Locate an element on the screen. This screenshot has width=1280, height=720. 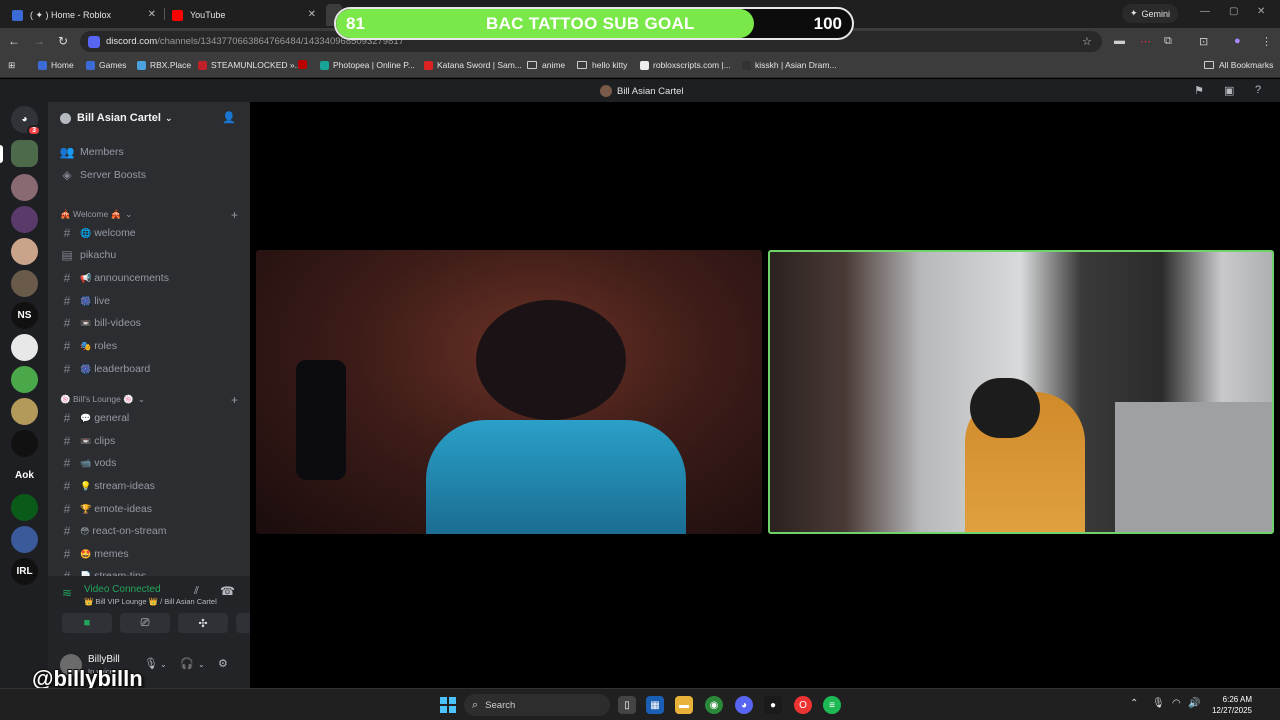
wifi-icon: ◠ is located at coordinates (1176, 703).